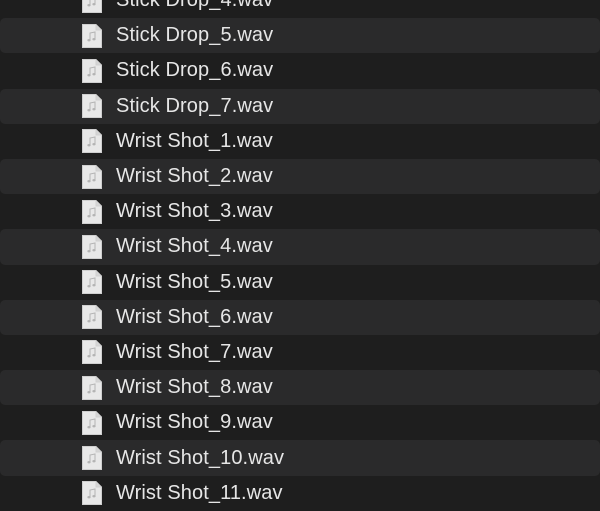  I want to click on list-item: Wrist Shot_3.wav, so click(300, 211).